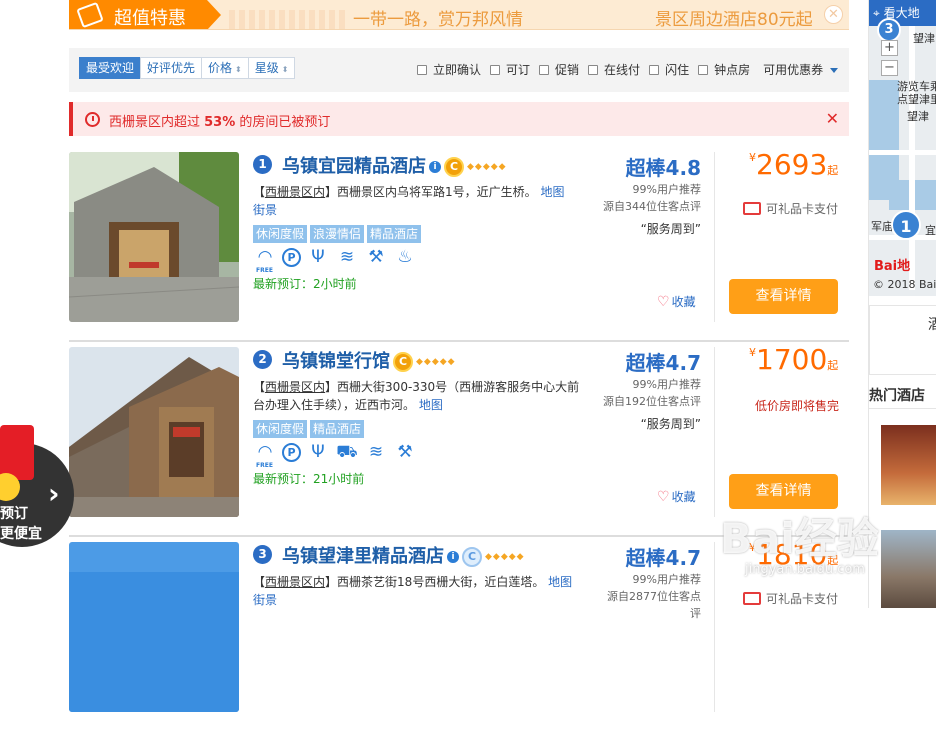  I want to click on sort-rating-button: 好评优先, so click(171, 68).